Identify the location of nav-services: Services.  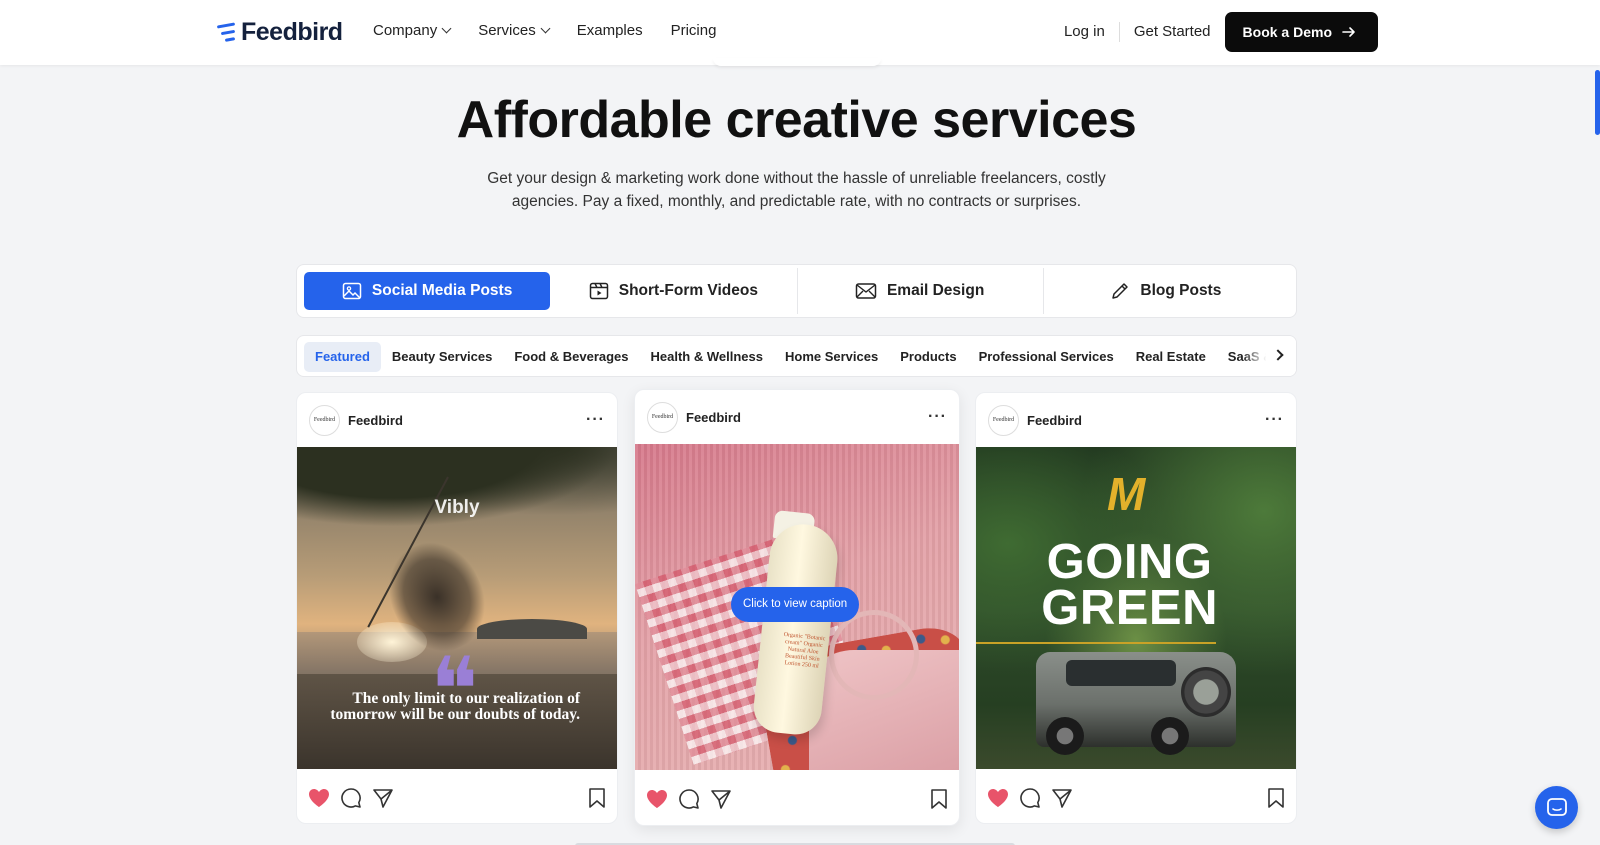
(514, 30).